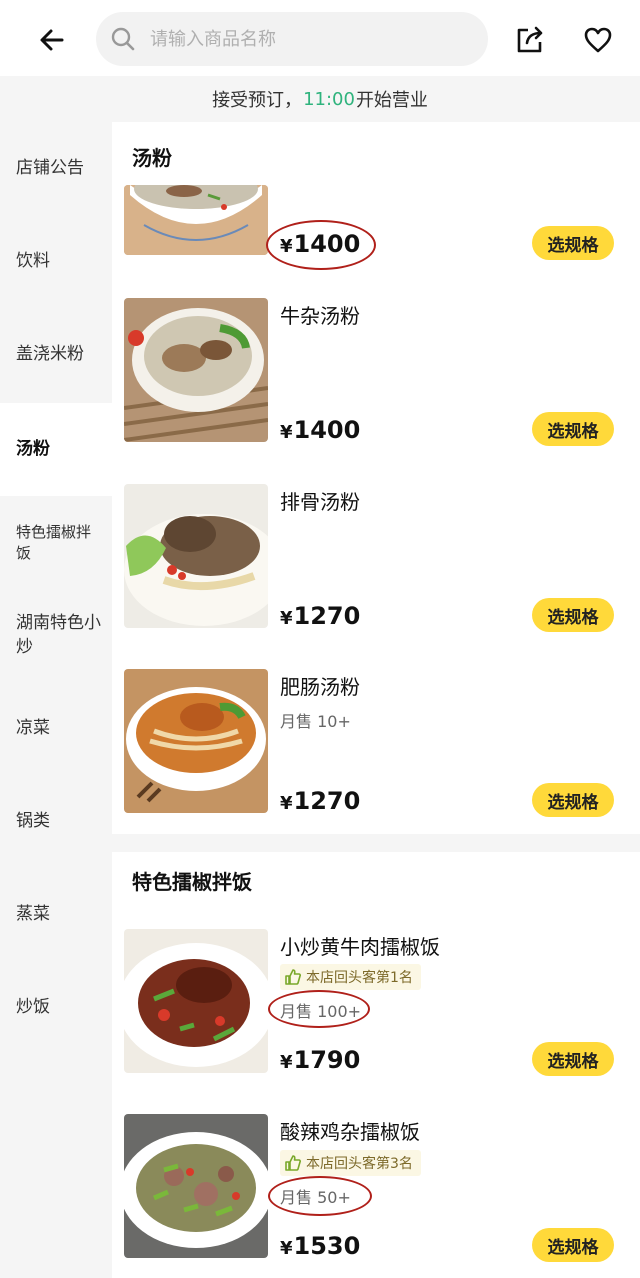 This screenshot has width=640, height=1278. Describe the element at coordinates (315, 721) in the screenshot. I see `monthly-sales: 月售 10+` at that location.